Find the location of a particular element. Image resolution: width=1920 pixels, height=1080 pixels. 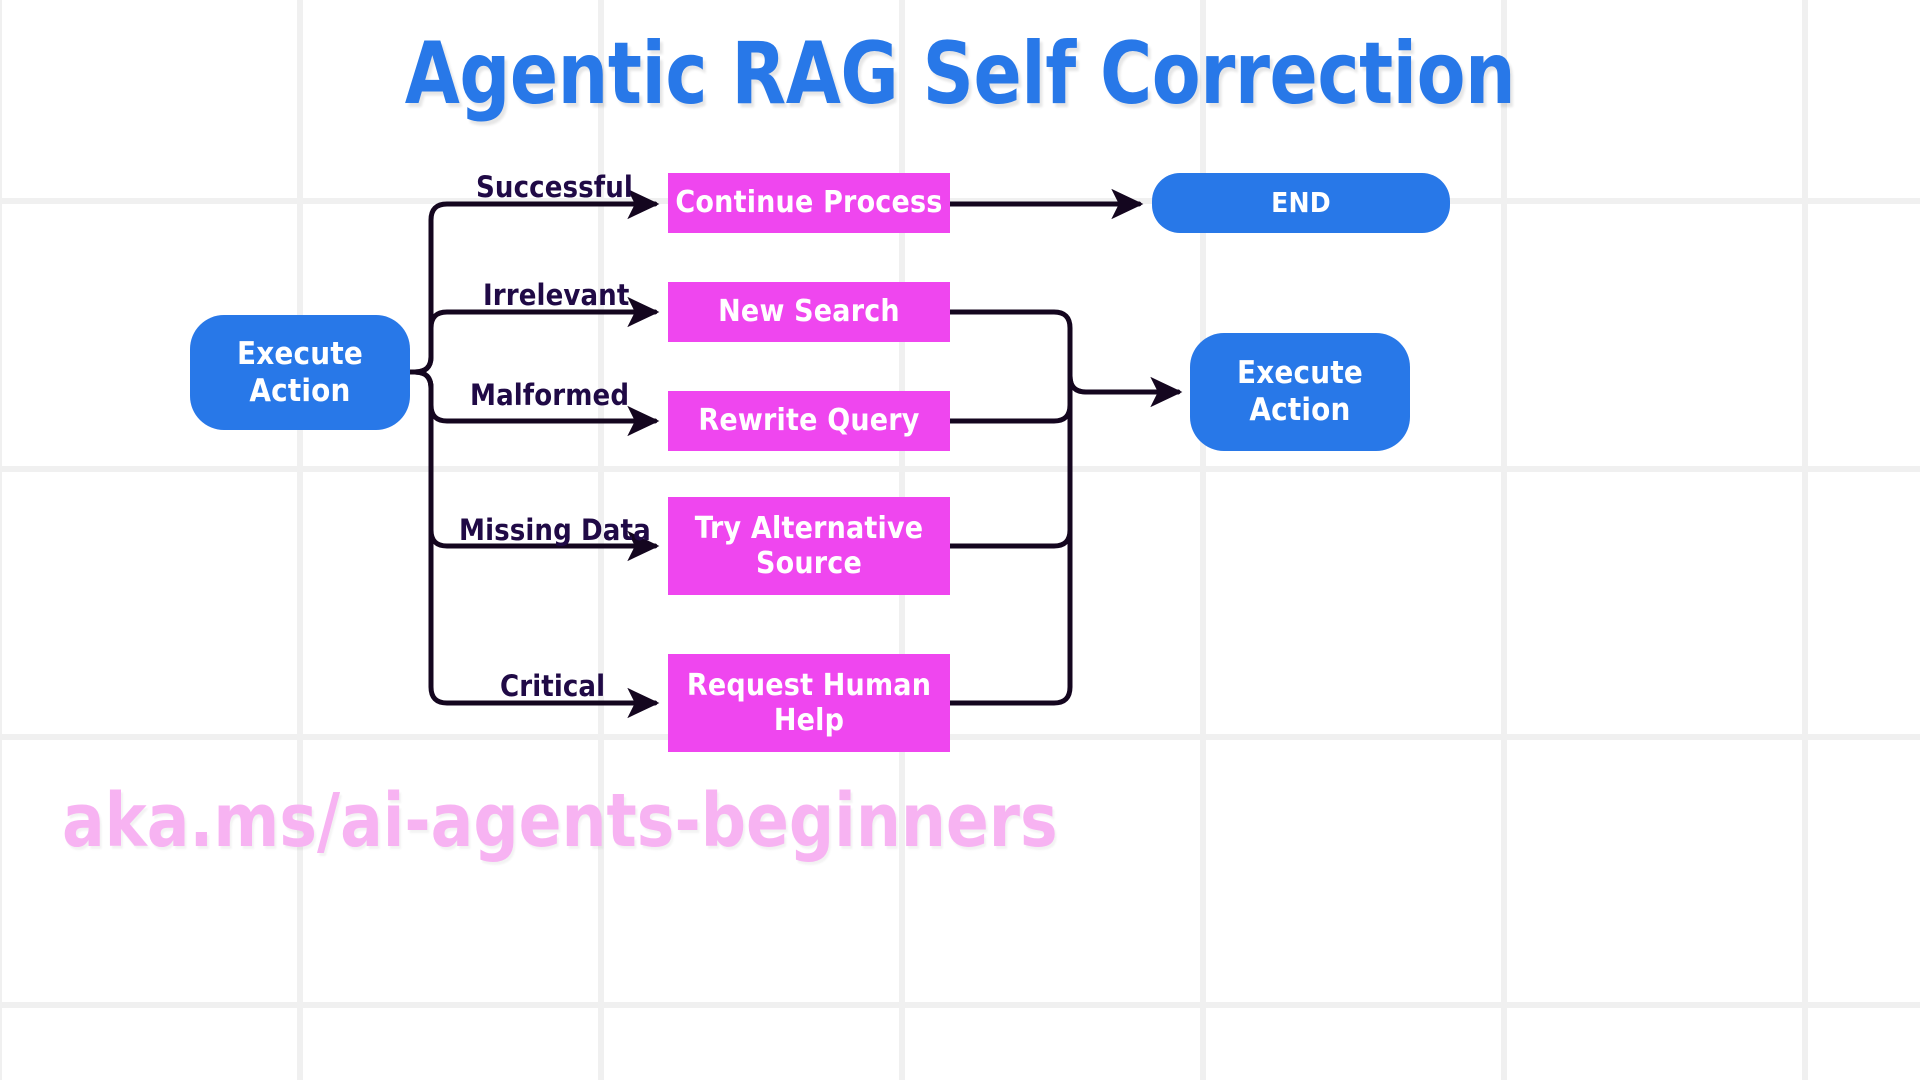

node-execute-action-return: Execute Action is located at coordinates (1300, 392).